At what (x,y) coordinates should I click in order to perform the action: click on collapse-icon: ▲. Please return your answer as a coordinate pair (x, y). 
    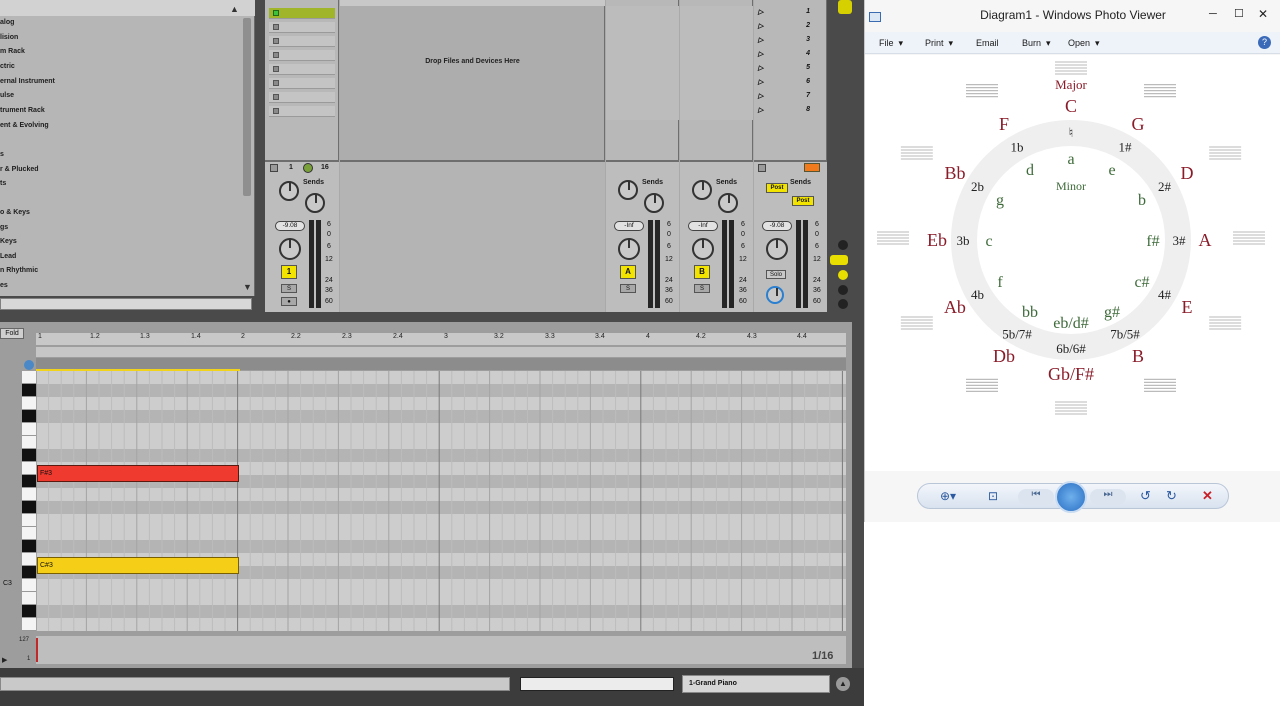
    Looking at the image, I should click on (234, 9).